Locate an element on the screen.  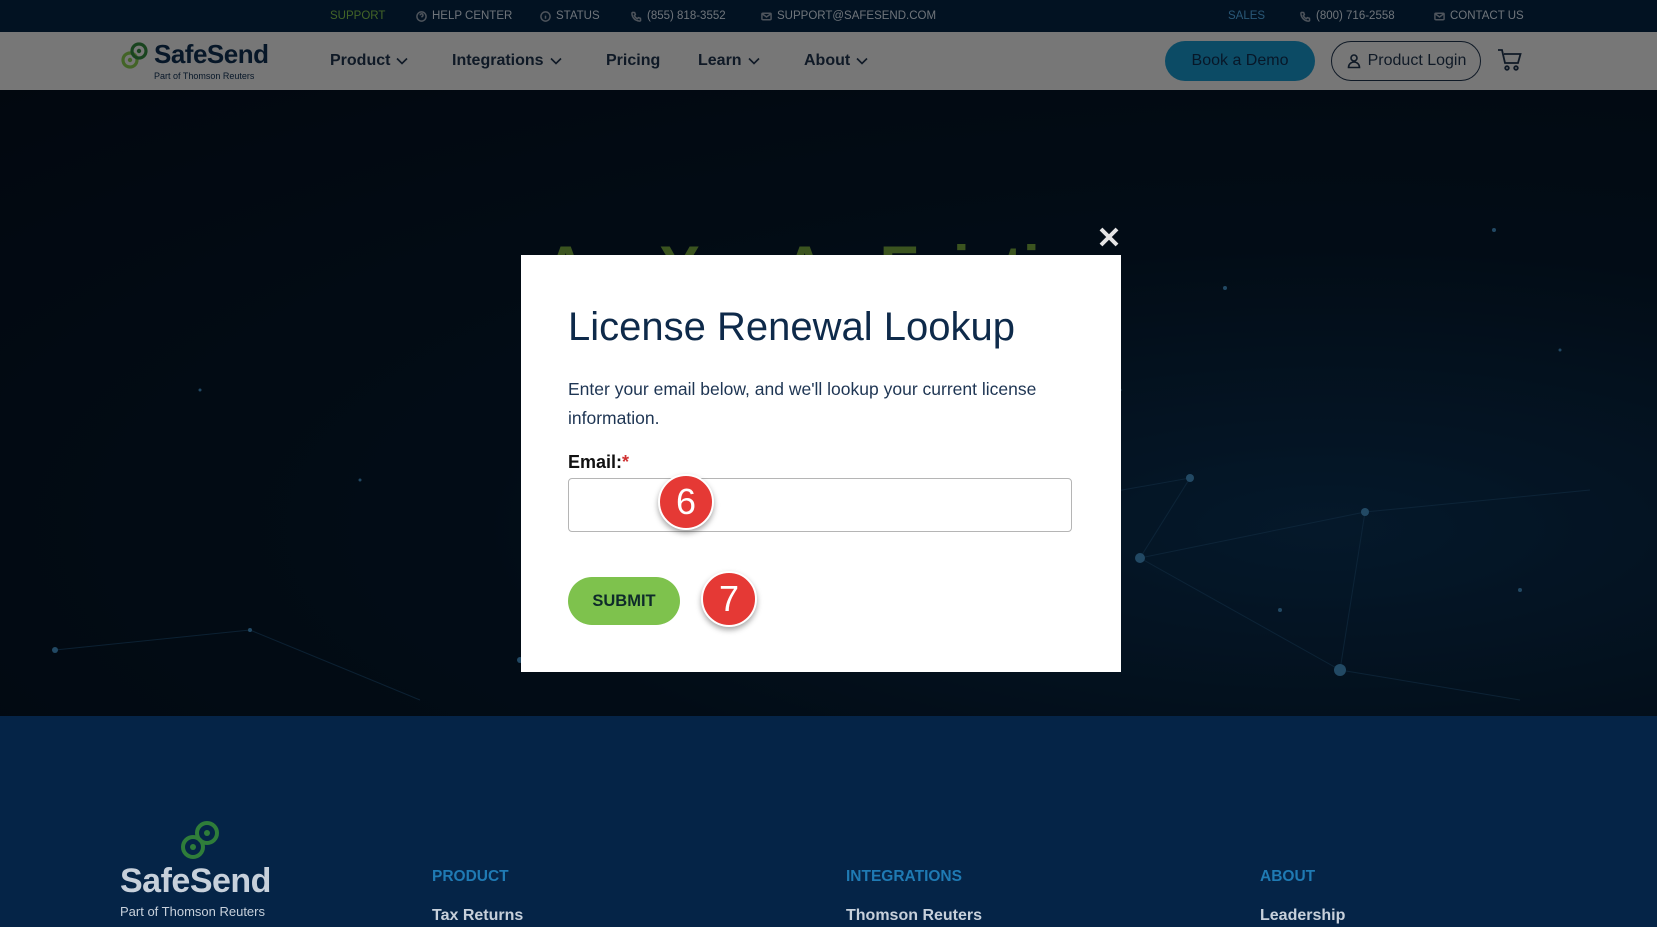
footer-link-tax-returns: Tax Returns is located at coordinates (477, 916).